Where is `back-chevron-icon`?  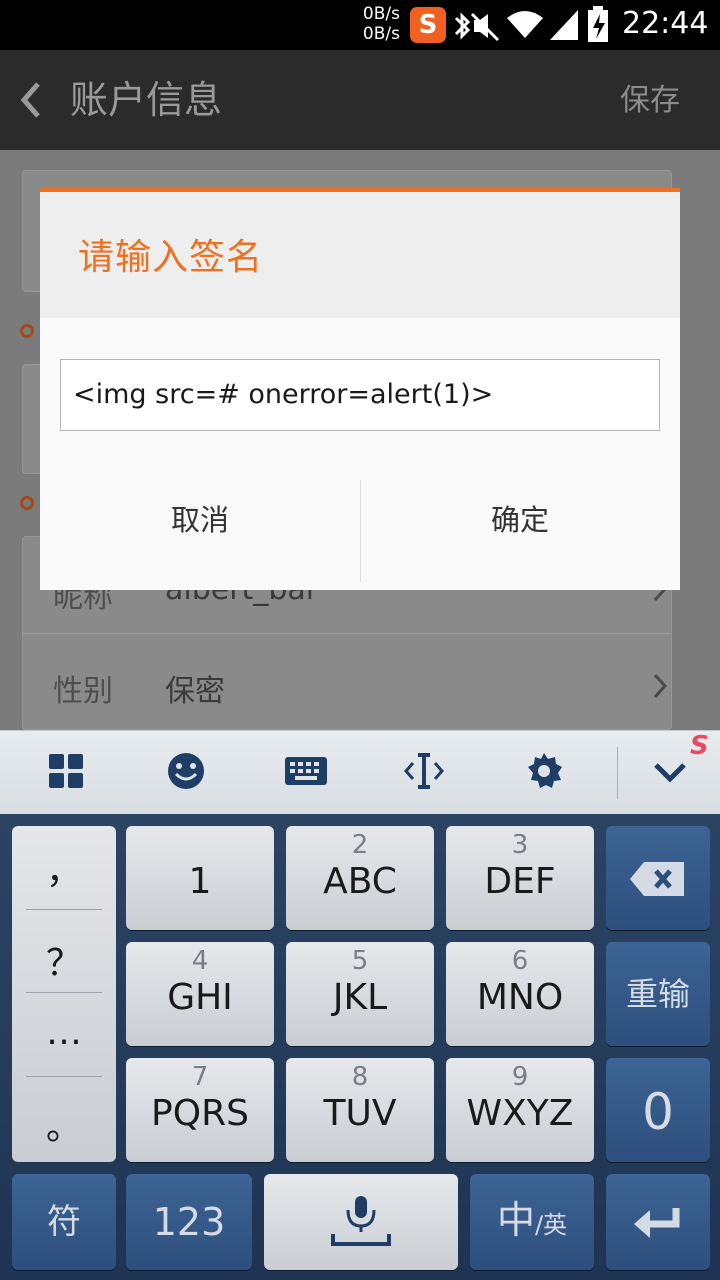
back-chevron-icon is located at coordinates (31, 100).